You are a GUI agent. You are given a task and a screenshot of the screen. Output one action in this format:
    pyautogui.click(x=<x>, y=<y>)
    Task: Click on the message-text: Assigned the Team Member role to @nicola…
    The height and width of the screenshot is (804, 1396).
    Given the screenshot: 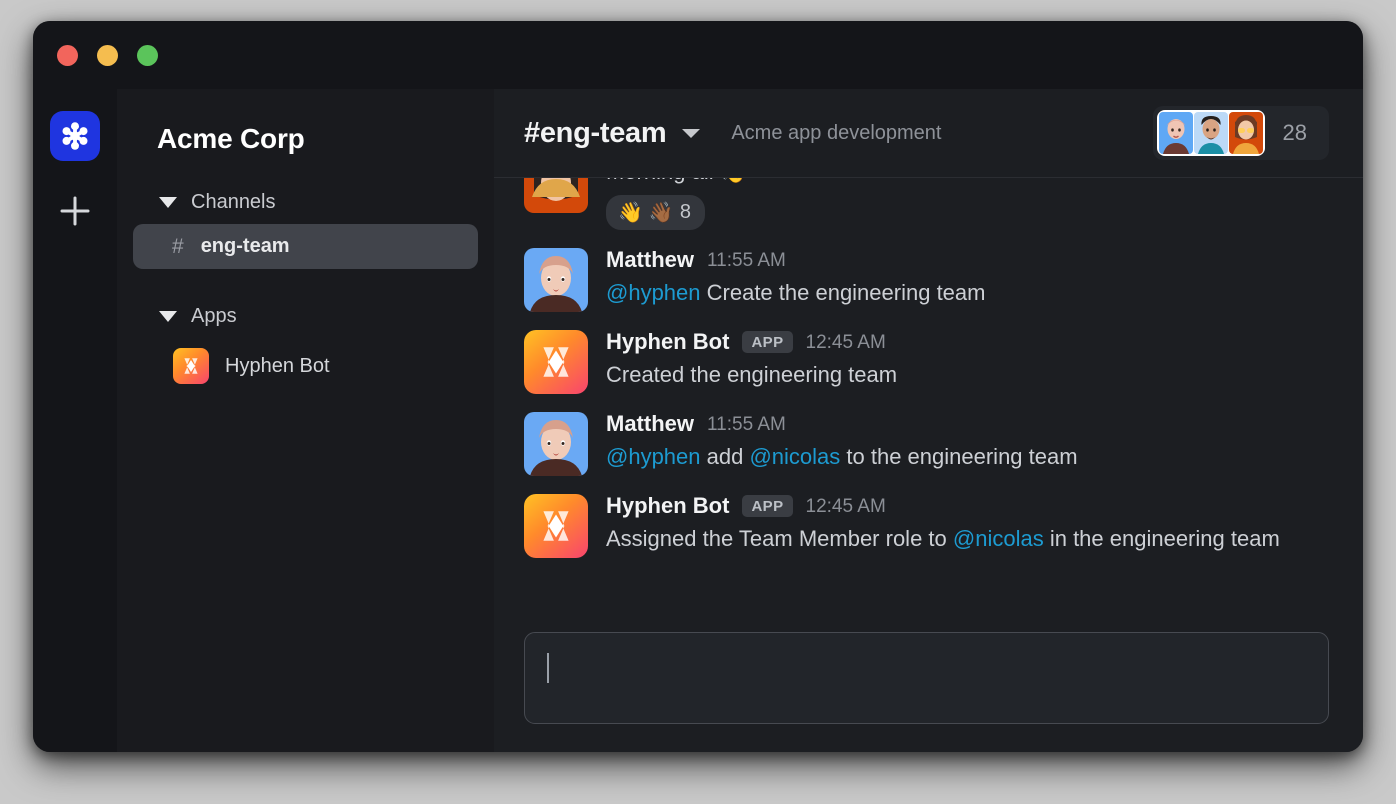 What is the action you would take?
    pyautogui.click(x=967, y=538)
    